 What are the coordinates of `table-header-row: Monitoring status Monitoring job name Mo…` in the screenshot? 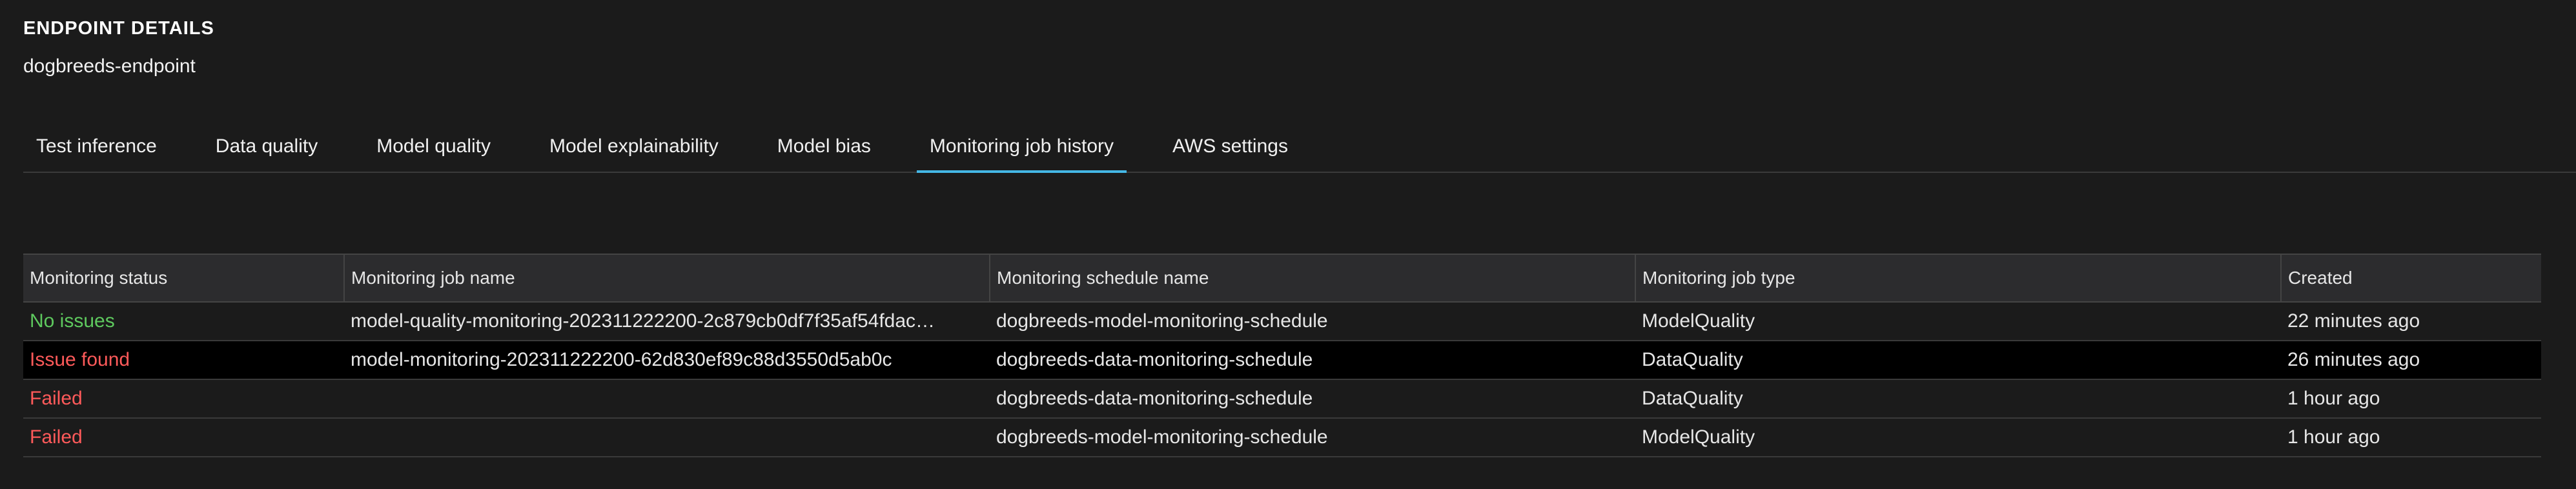 It's located at (1282, 278).